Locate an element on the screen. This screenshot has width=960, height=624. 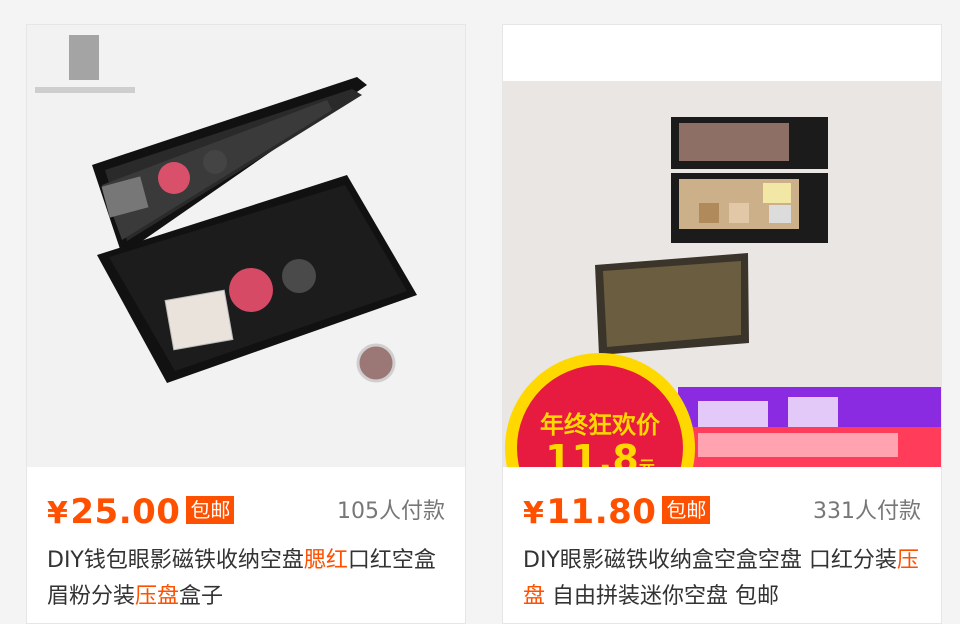
title-highlight: 腮红 is located at coordinates (325, 560).